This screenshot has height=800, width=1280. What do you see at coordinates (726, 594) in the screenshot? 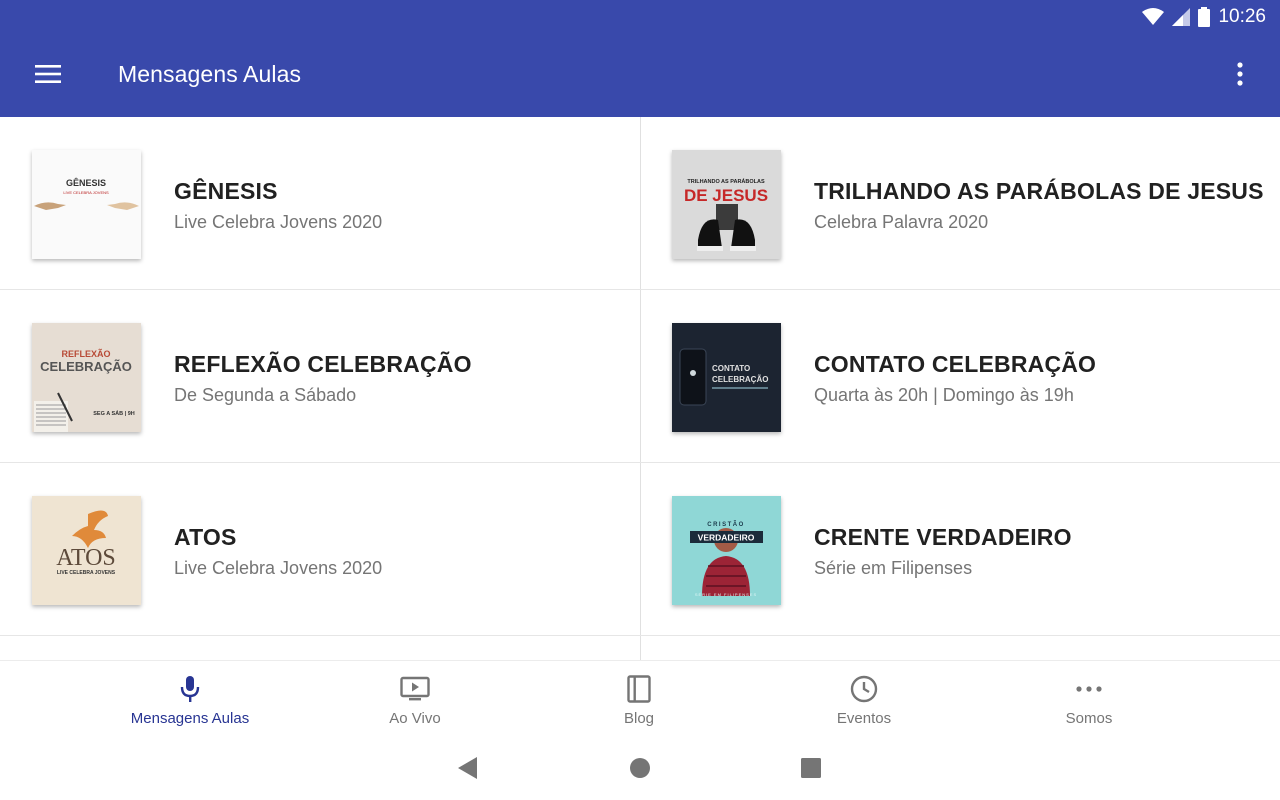
I see `thumb-crente-extra: SÉRIE EM FILIPENSES` at bounding box center [726, 594].